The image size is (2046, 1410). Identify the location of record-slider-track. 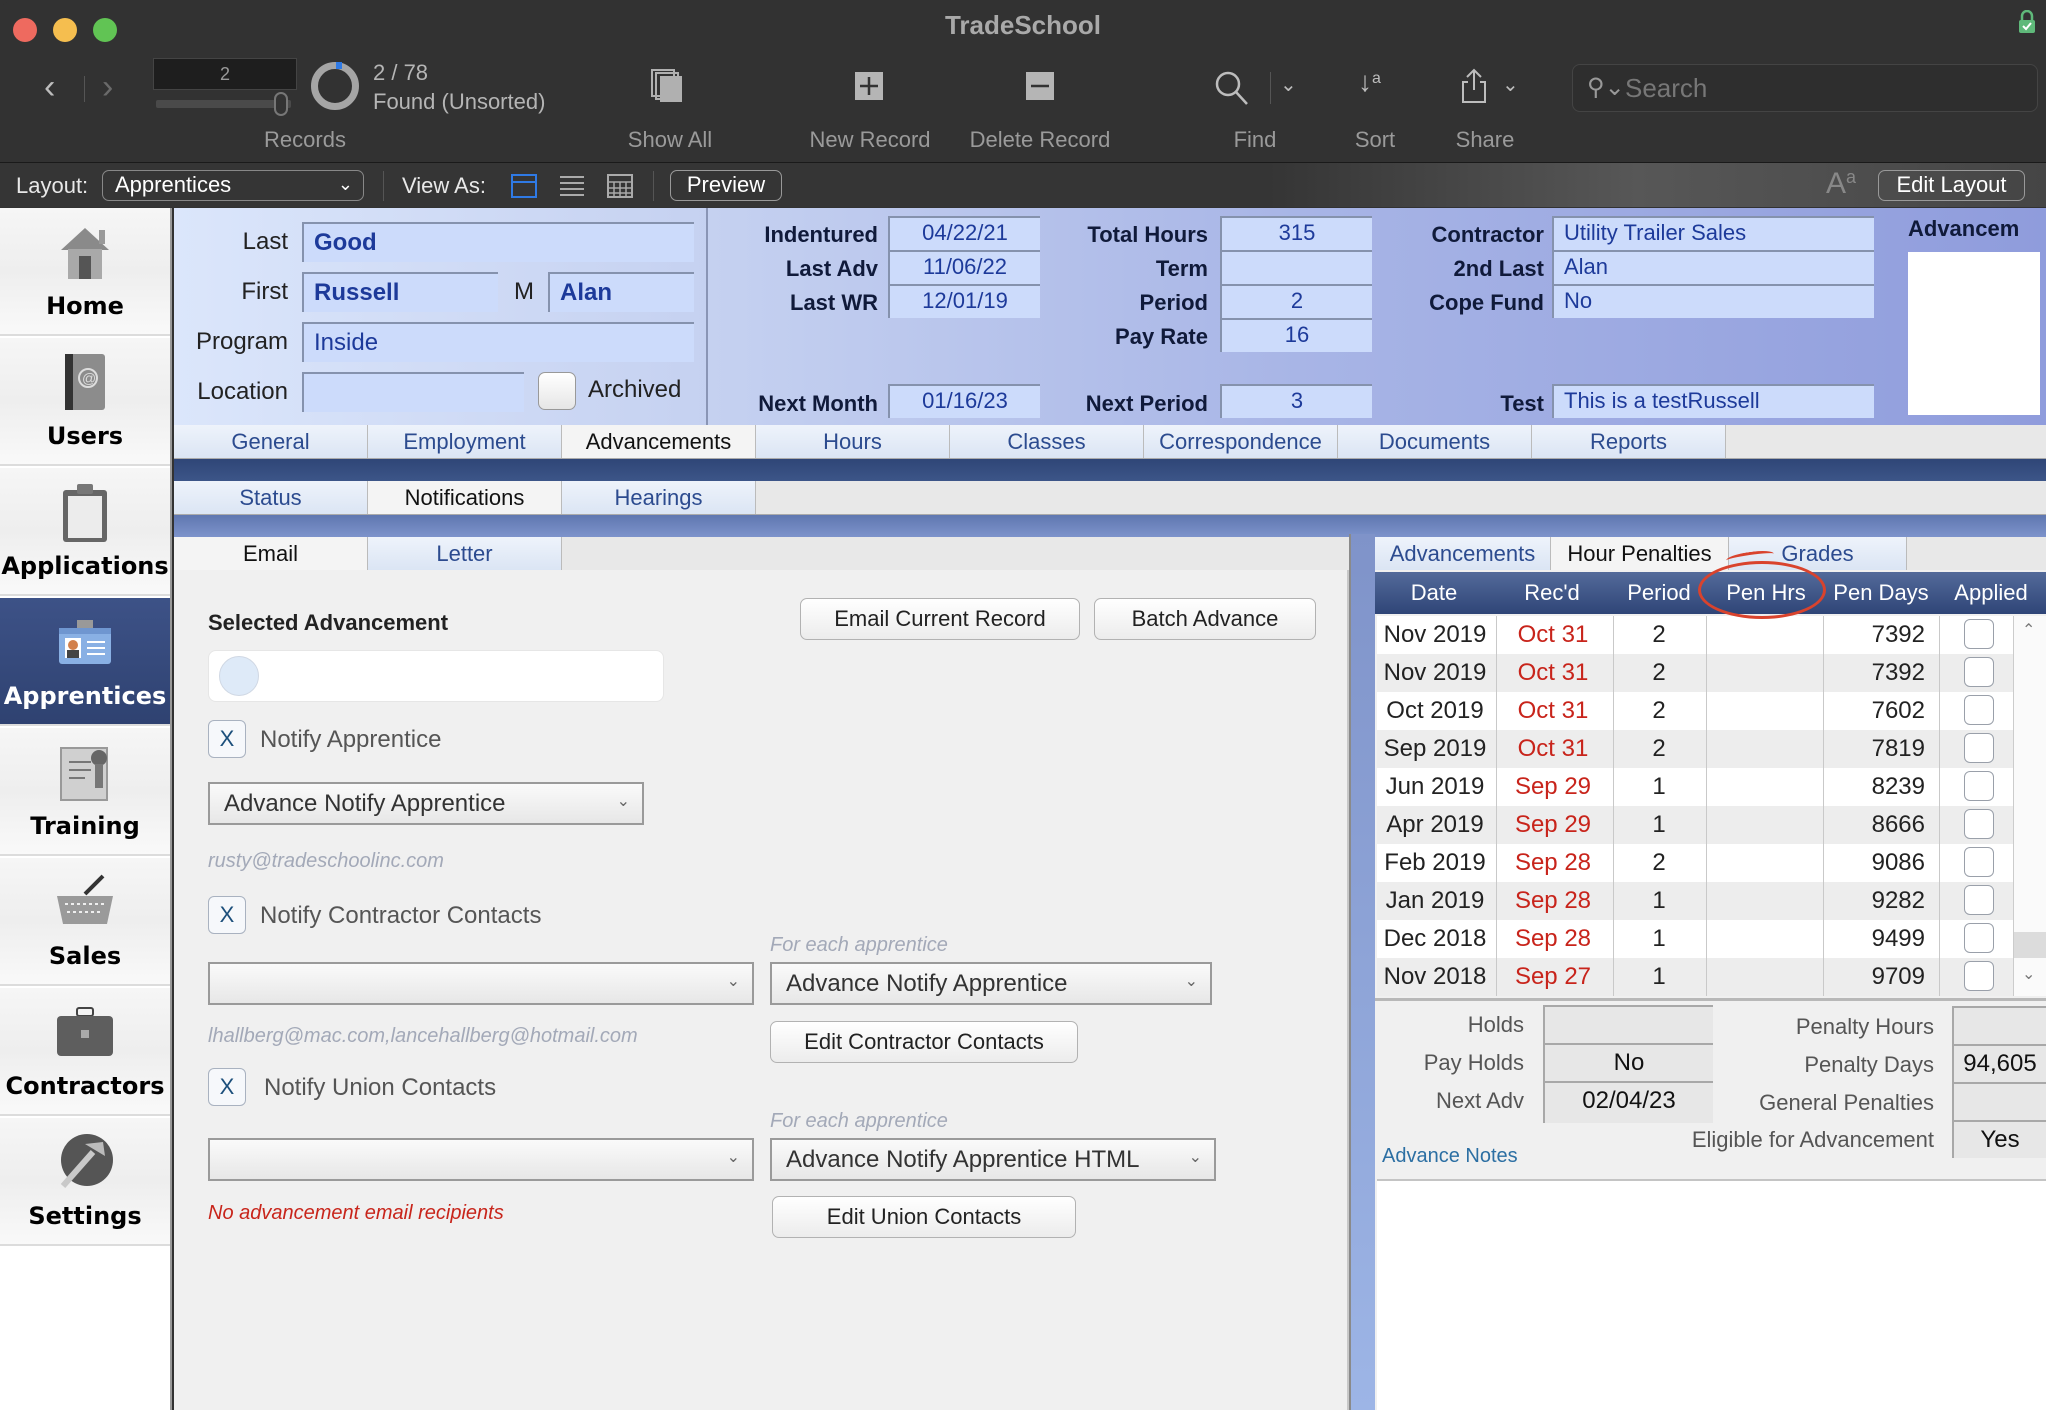
(223, 104).